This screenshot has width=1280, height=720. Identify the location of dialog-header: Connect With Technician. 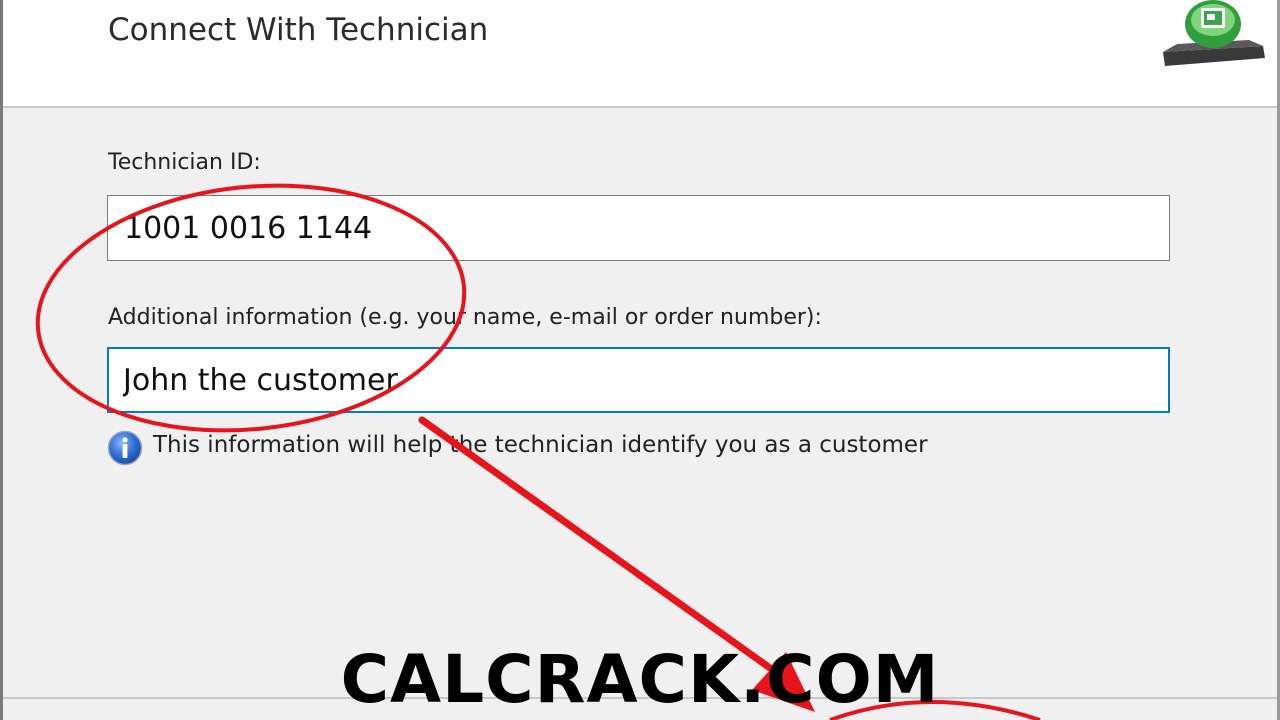
(640, 53).